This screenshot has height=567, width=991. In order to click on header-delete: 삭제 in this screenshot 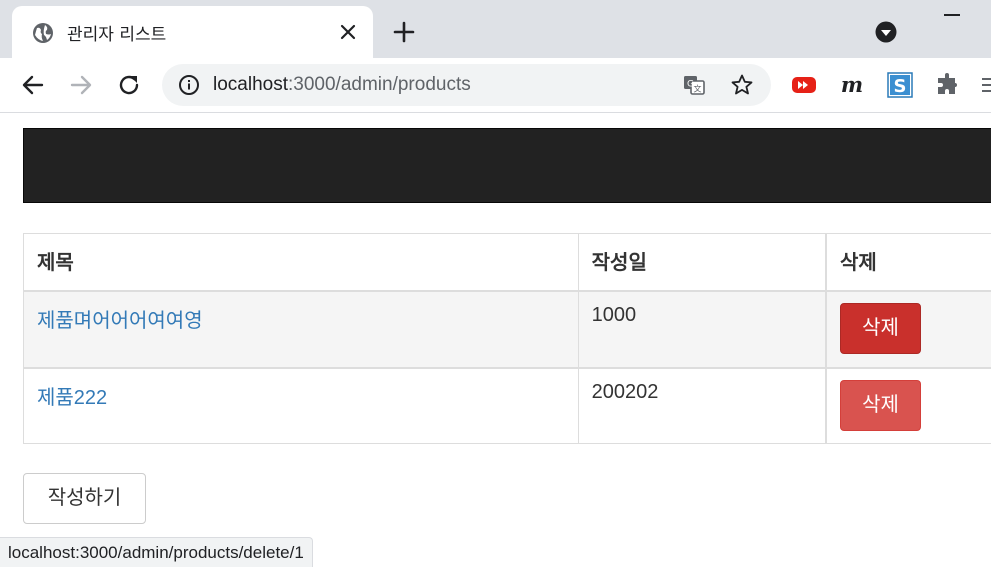, I will do `click(908, 262)`.